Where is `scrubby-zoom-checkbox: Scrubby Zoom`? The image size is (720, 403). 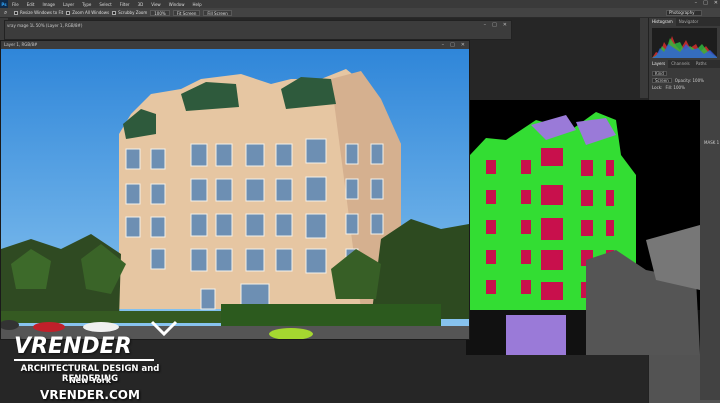
scrubby-zoom-checkbox: Scrubby Zoom is located at coordinates (129, 12).